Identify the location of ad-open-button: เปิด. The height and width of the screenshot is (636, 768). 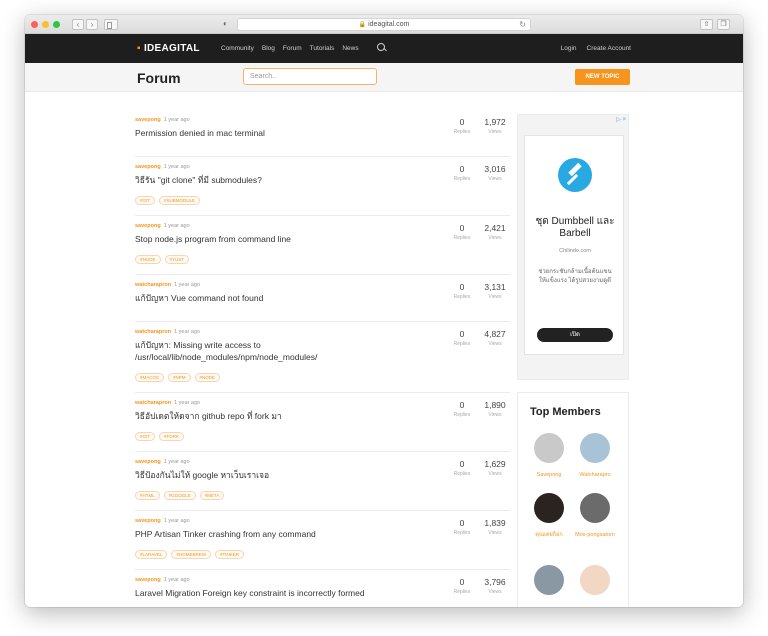
(575, 335).